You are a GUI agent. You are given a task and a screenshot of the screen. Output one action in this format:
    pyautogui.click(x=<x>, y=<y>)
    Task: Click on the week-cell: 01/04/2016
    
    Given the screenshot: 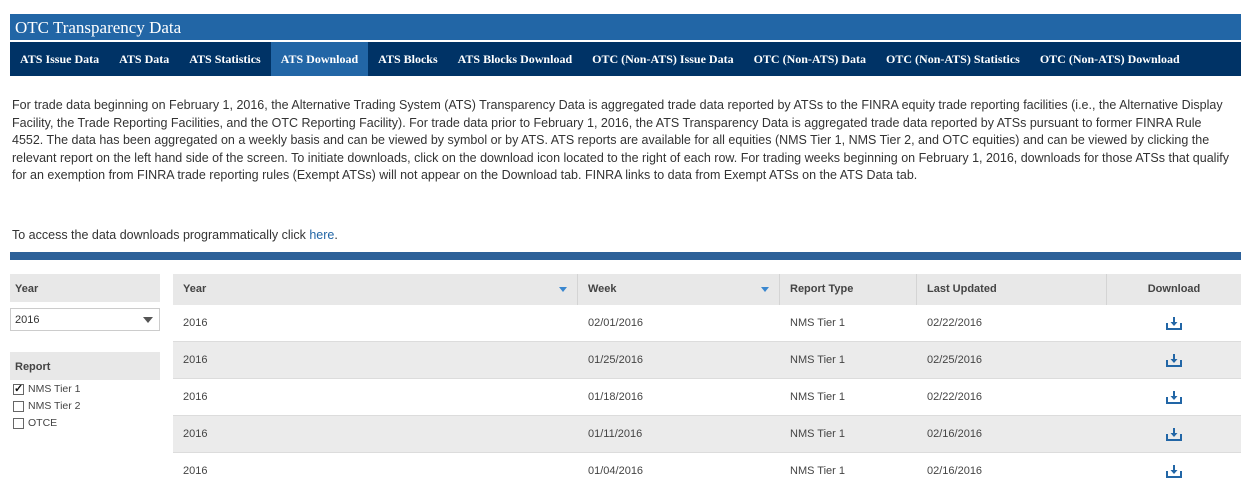 What is the action you would take?
    pyautogui.click(x=616, y=471)
    